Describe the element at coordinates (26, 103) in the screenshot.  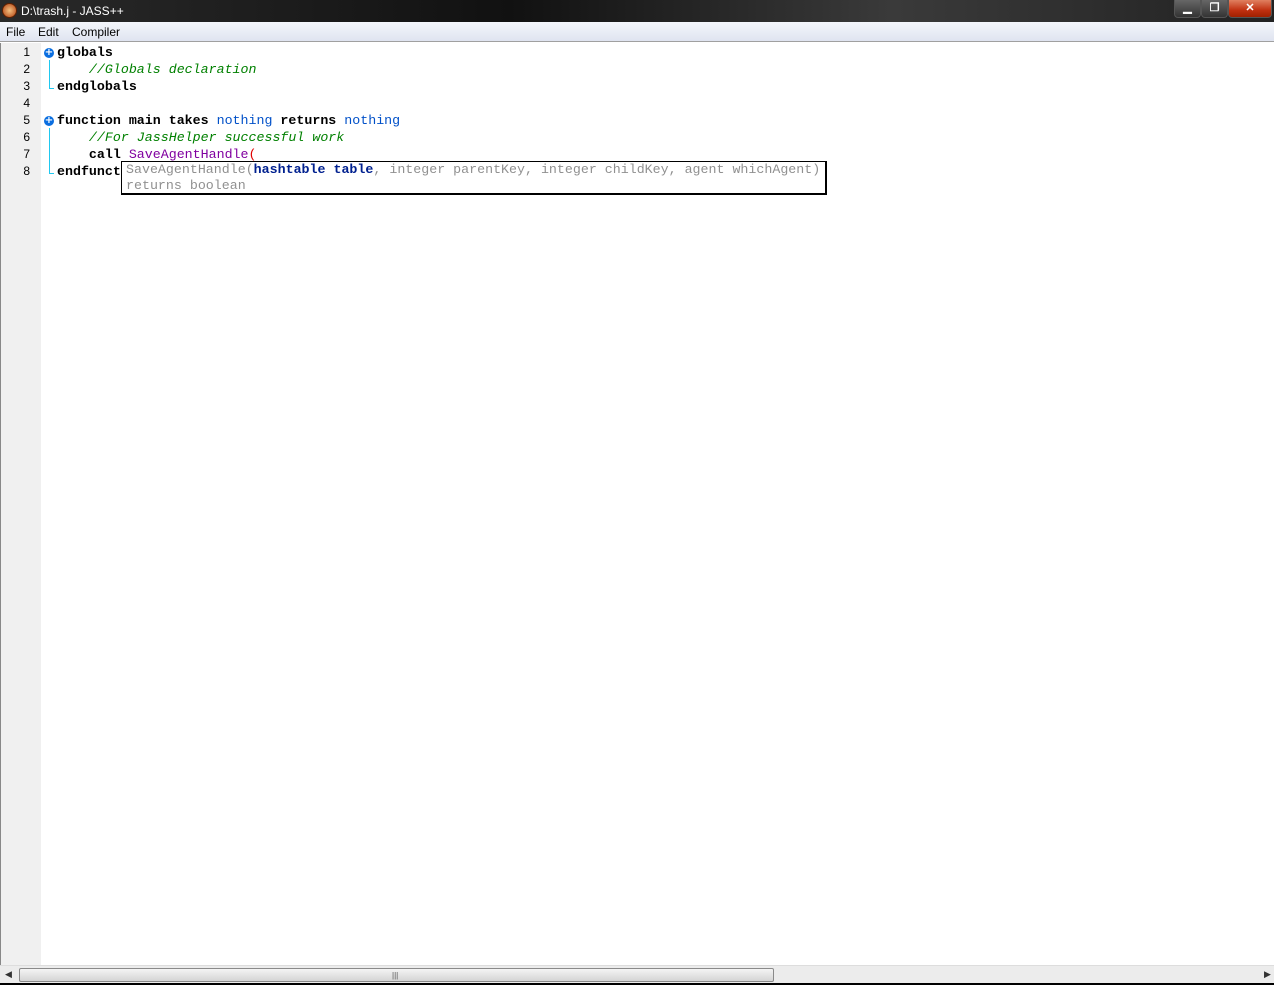
I see `line-number: 4` at that location.